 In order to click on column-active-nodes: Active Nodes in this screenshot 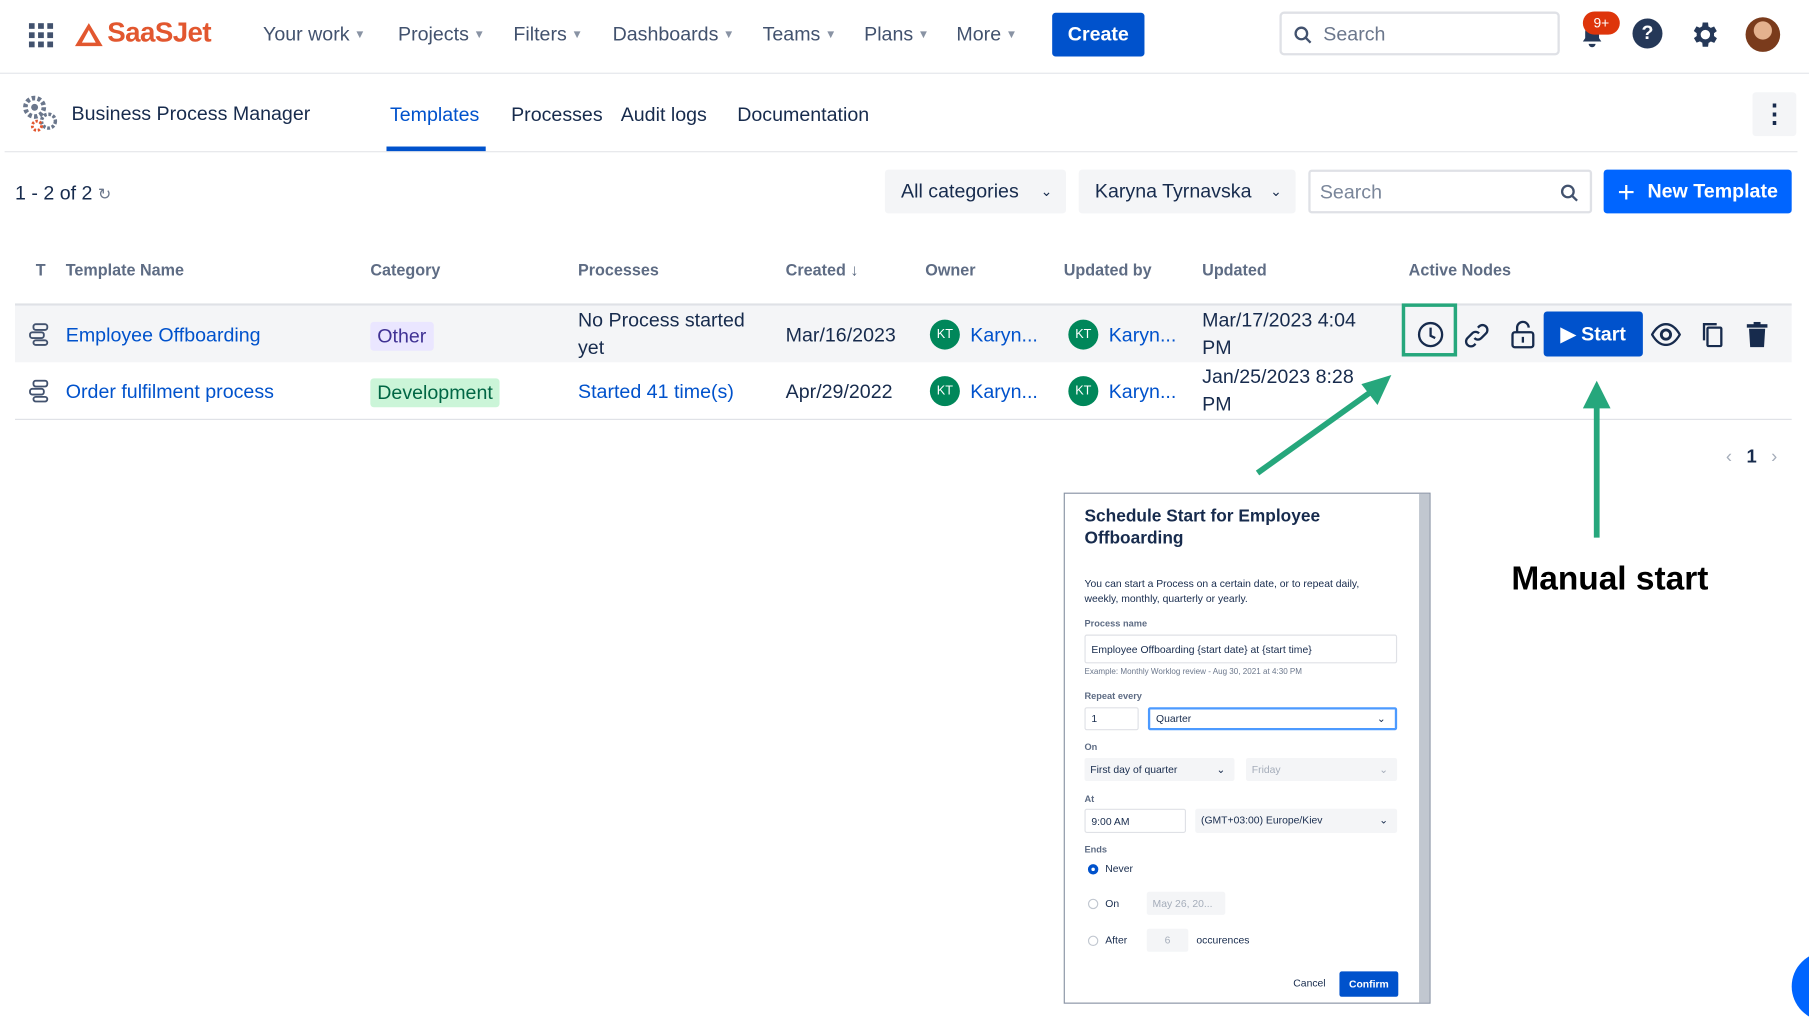, I will do `click(1460, 270)`.